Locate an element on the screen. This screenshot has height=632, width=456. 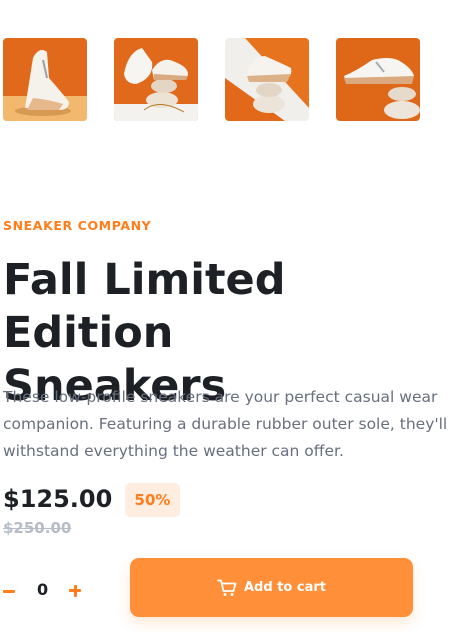
increase-quantity-button is located at coordinates (76, 591).